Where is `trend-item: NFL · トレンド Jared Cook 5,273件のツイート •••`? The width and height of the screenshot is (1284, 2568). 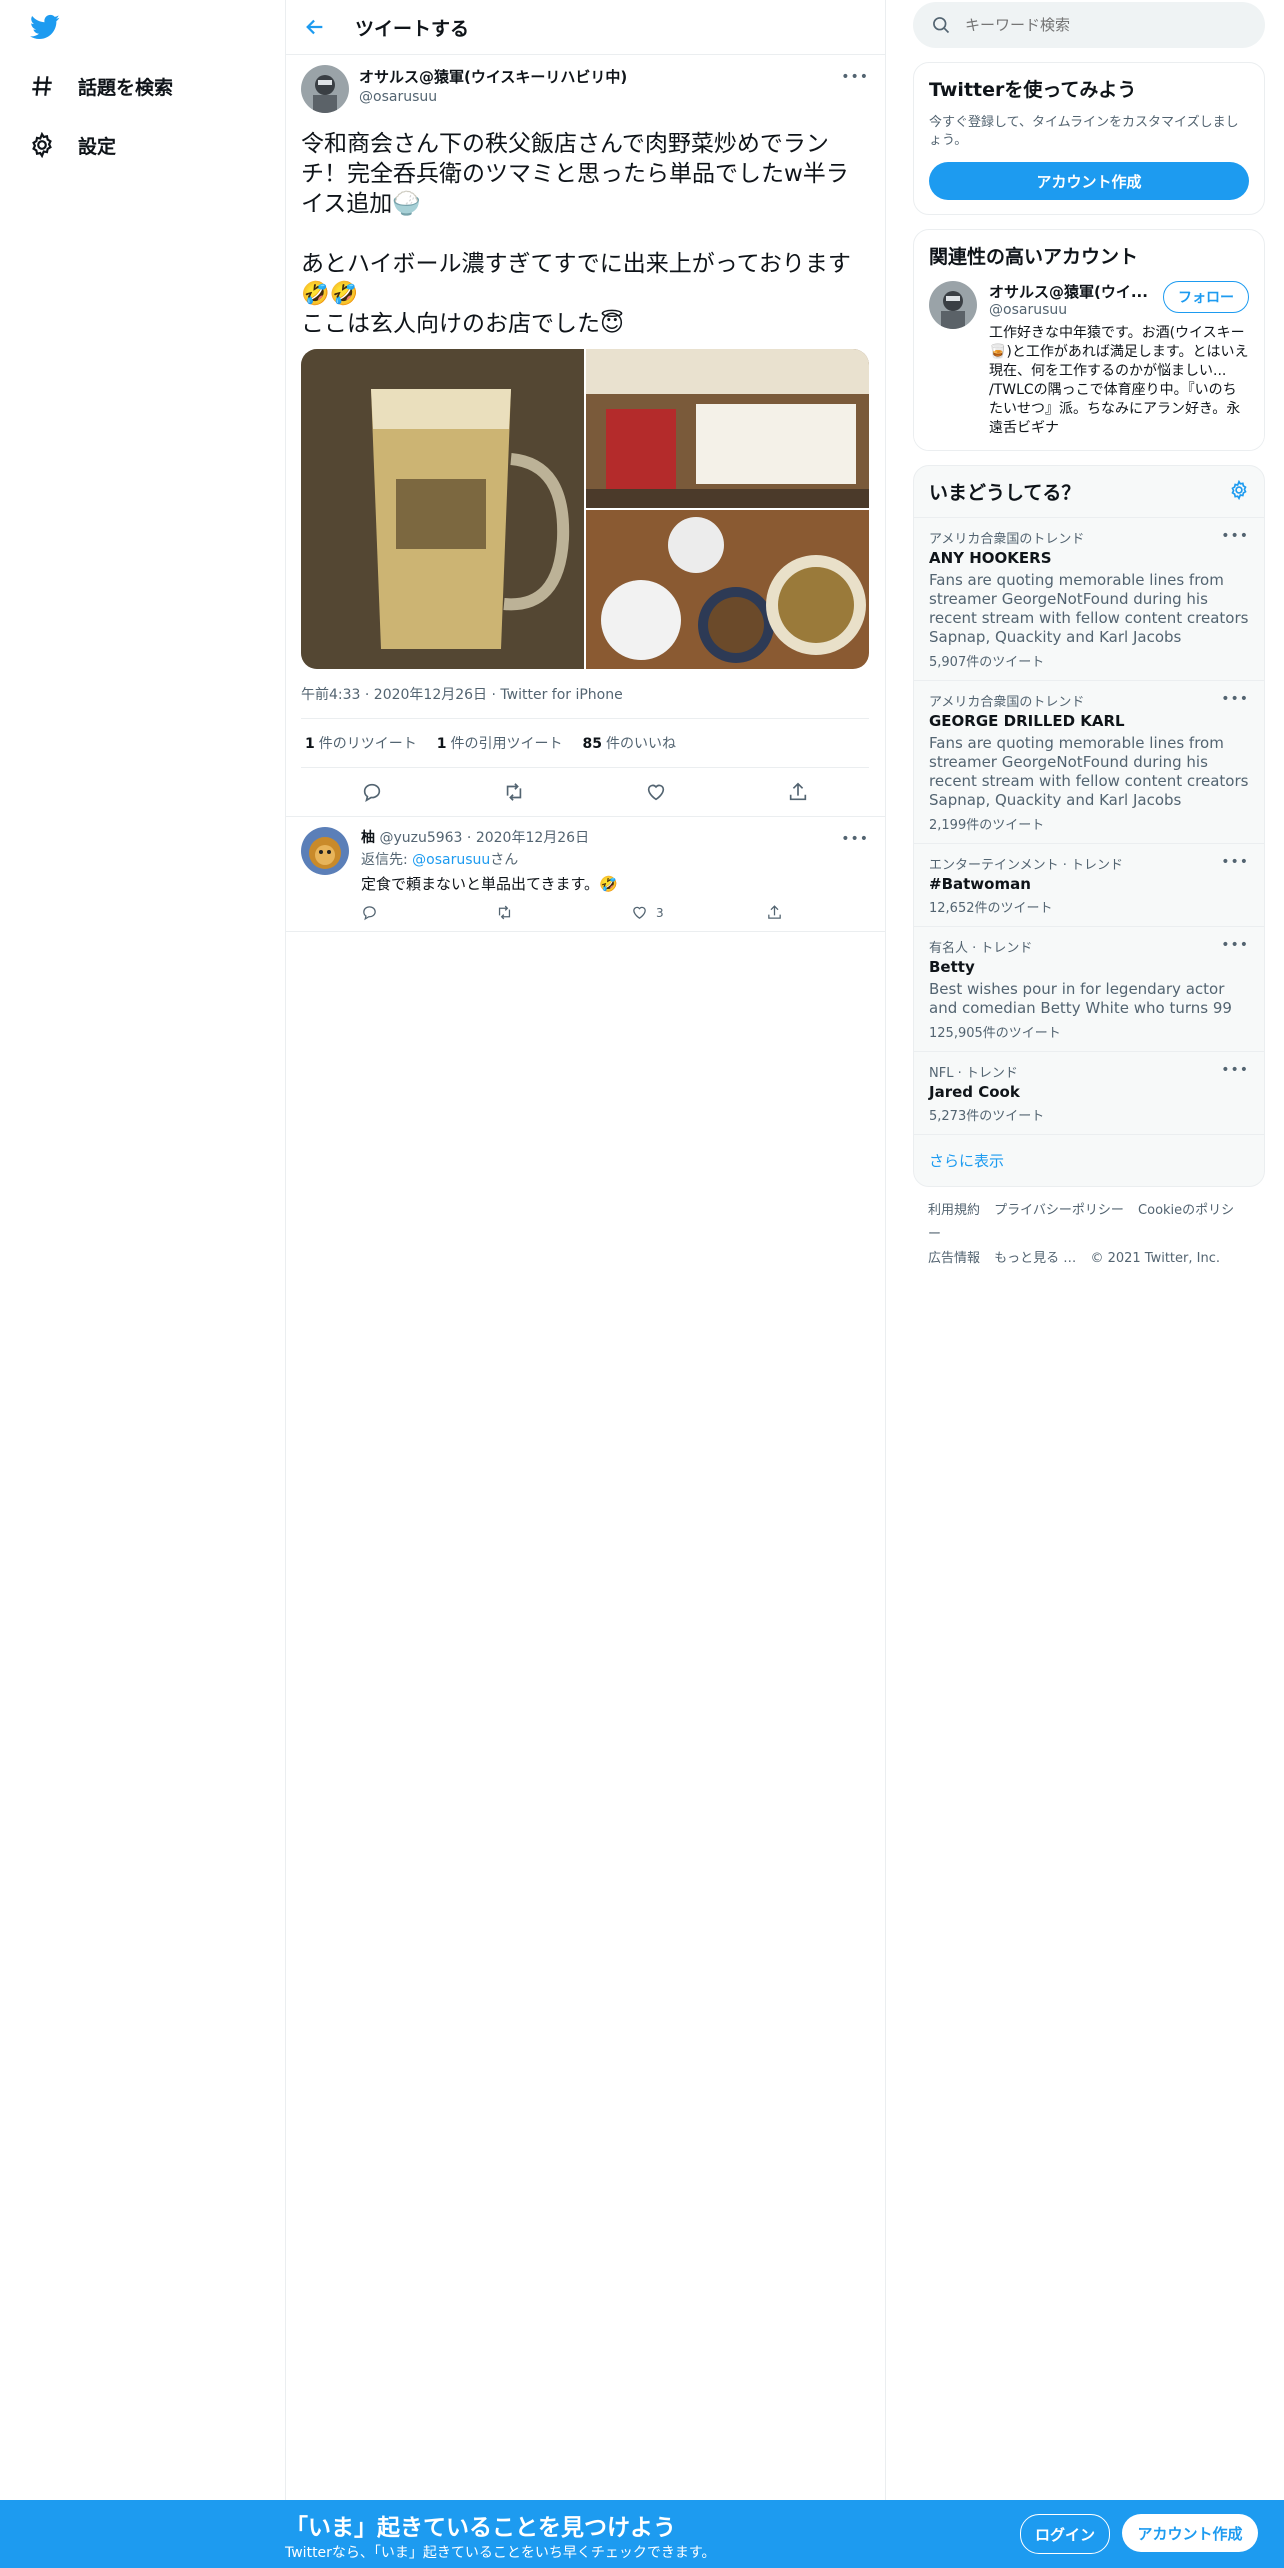 trend-item: NFL · トレンド Jared Cook 5,273件のツイート ••• is located at coordinates (1089, 1093).